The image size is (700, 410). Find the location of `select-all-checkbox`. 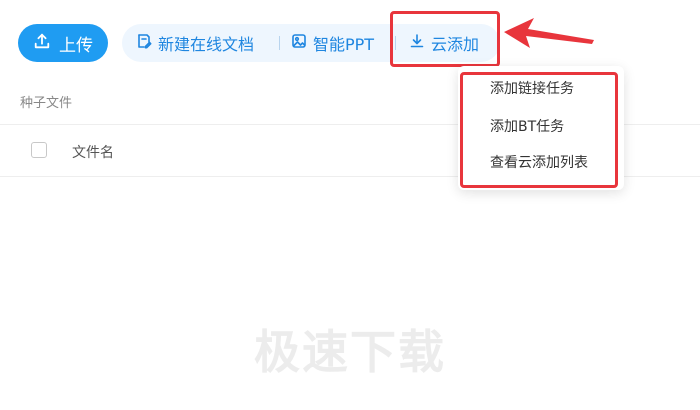

select-all-checkbox is located at coordinates (39, 150).